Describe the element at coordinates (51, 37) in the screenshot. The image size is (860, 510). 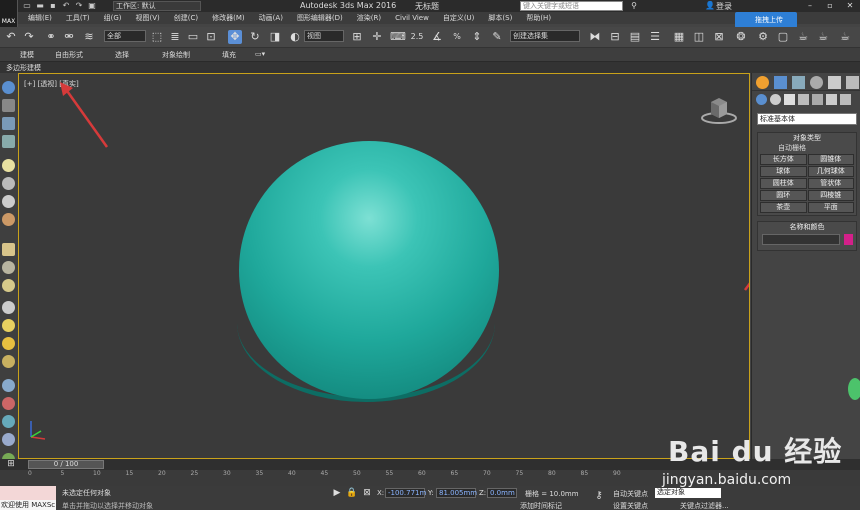
I see `link-icon: ⚭` at that location.